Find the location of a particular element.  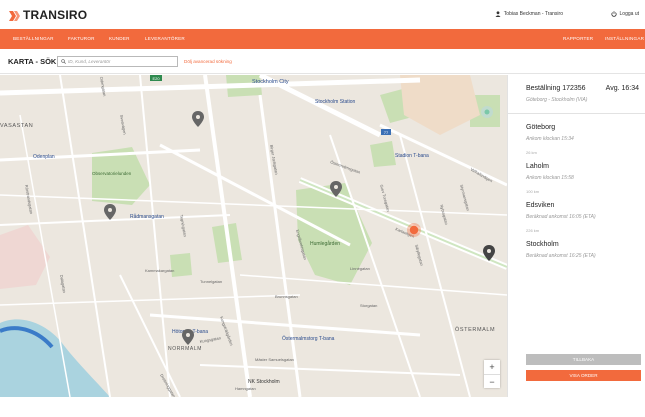

map-label-stadion: Stadion T-bana is located at coordinates (412, 156).